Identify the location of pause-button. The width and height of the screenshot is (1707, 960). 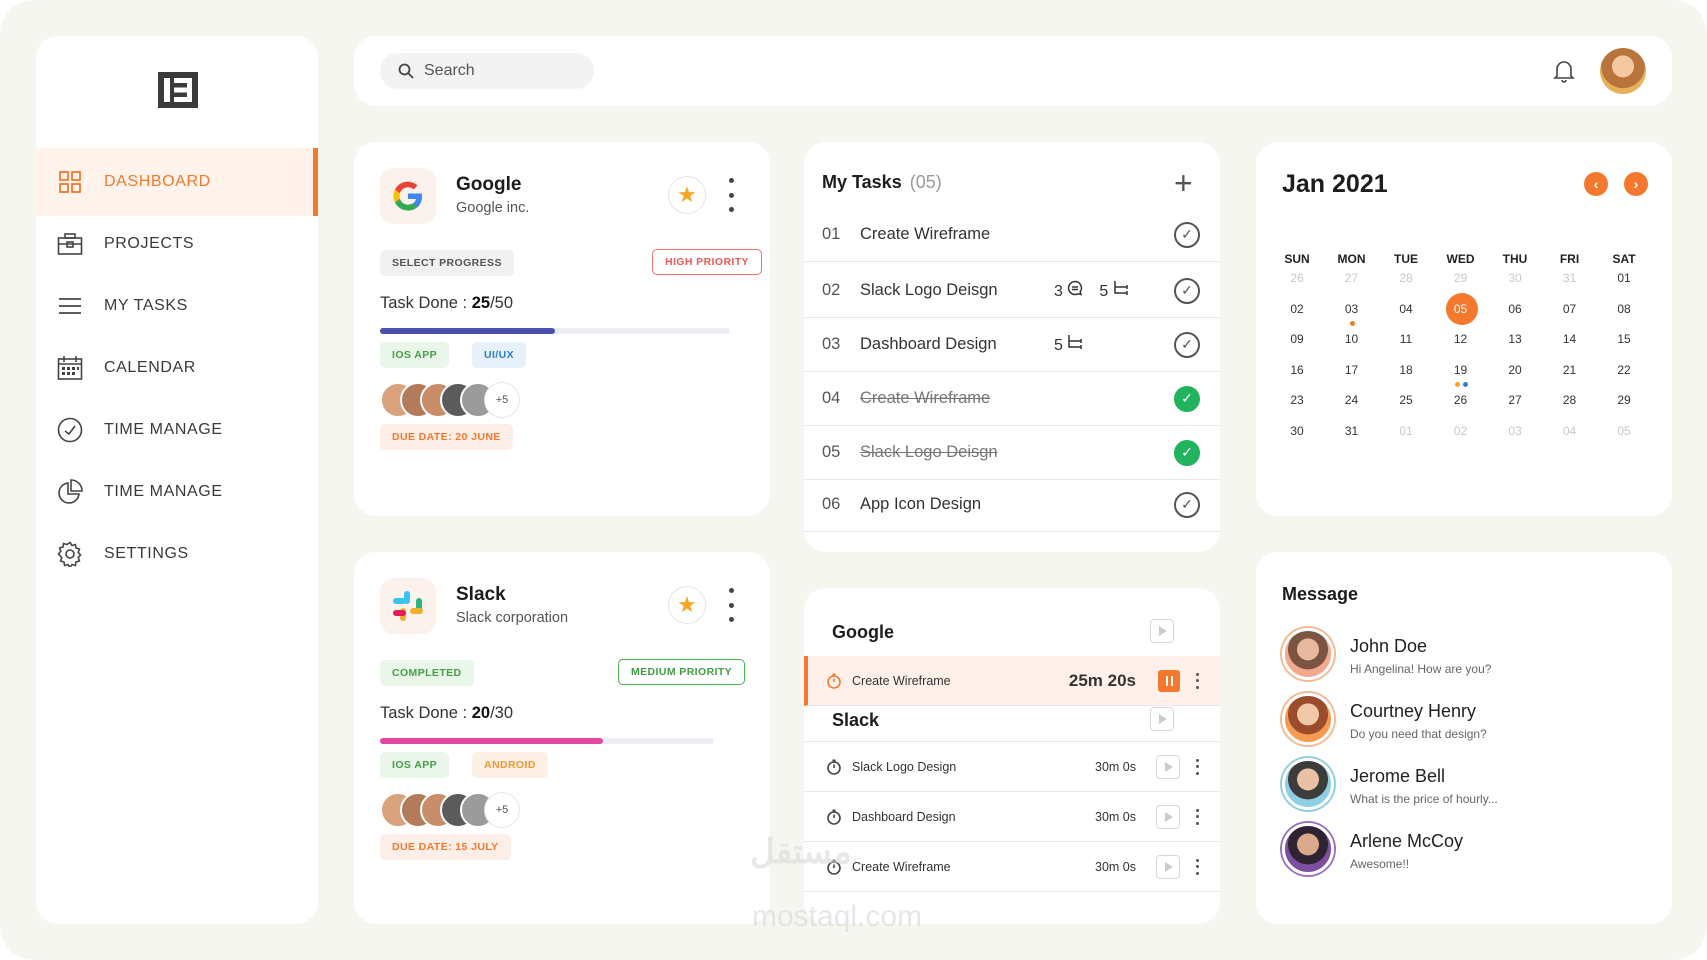
(1169, 680).